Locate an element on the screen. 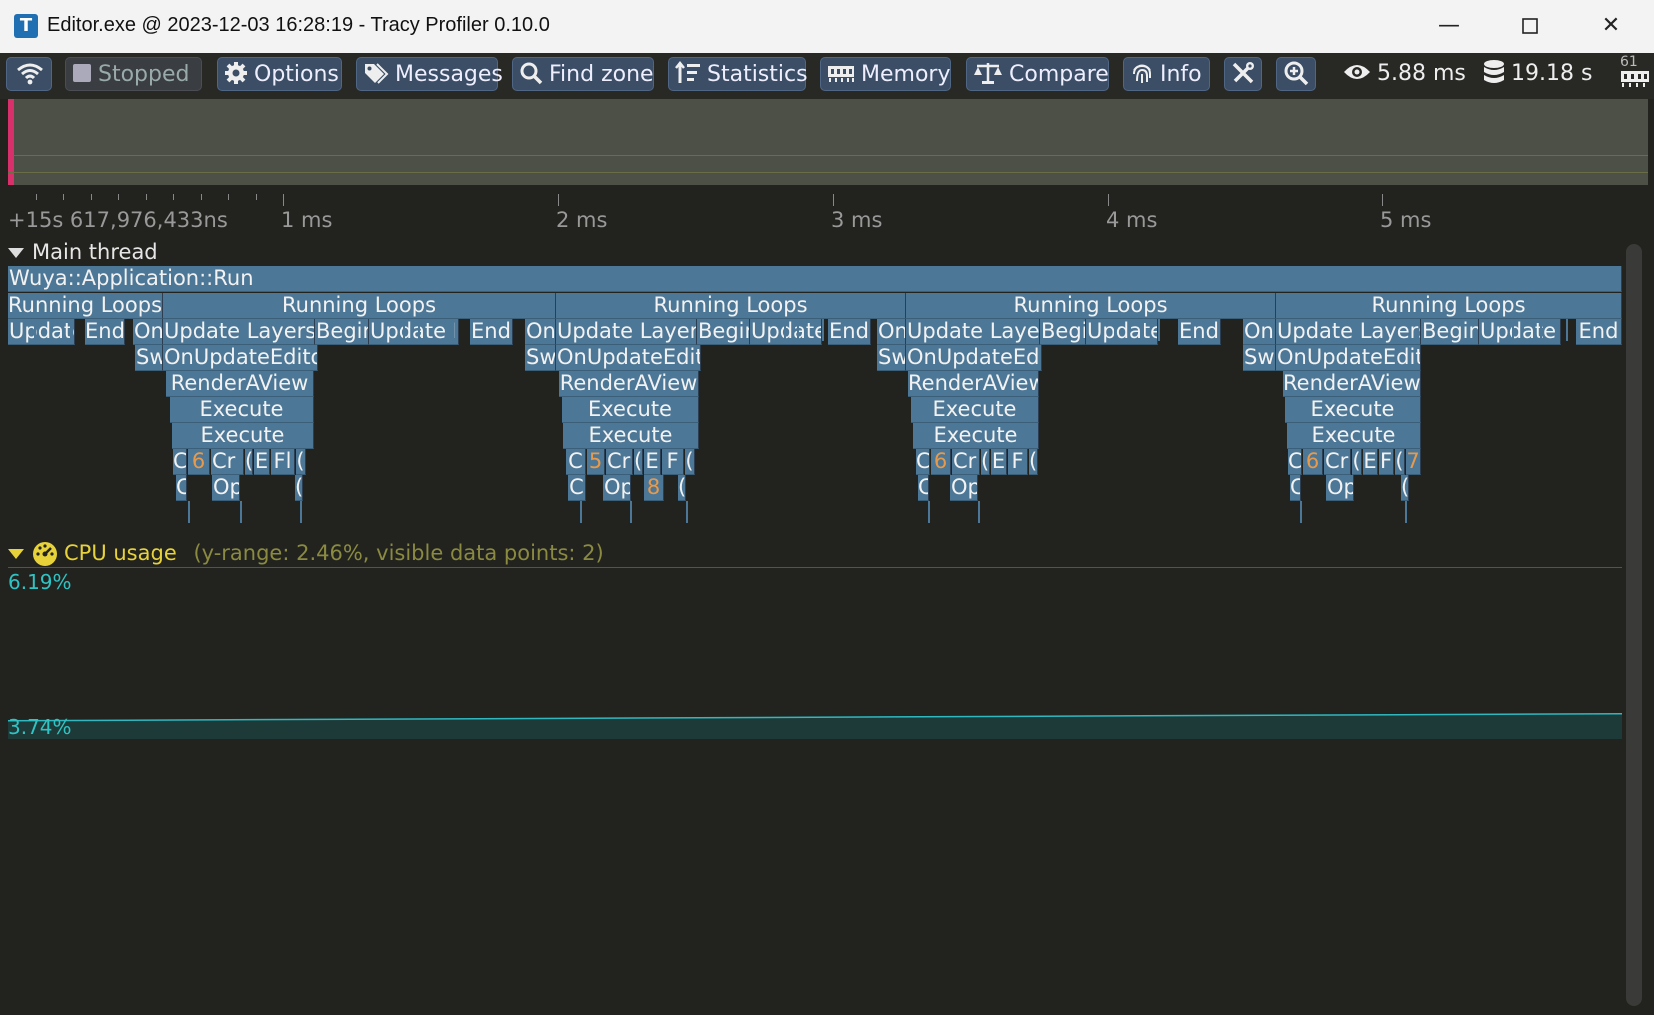  maximize-icon is located at coordinates (1530, 26).